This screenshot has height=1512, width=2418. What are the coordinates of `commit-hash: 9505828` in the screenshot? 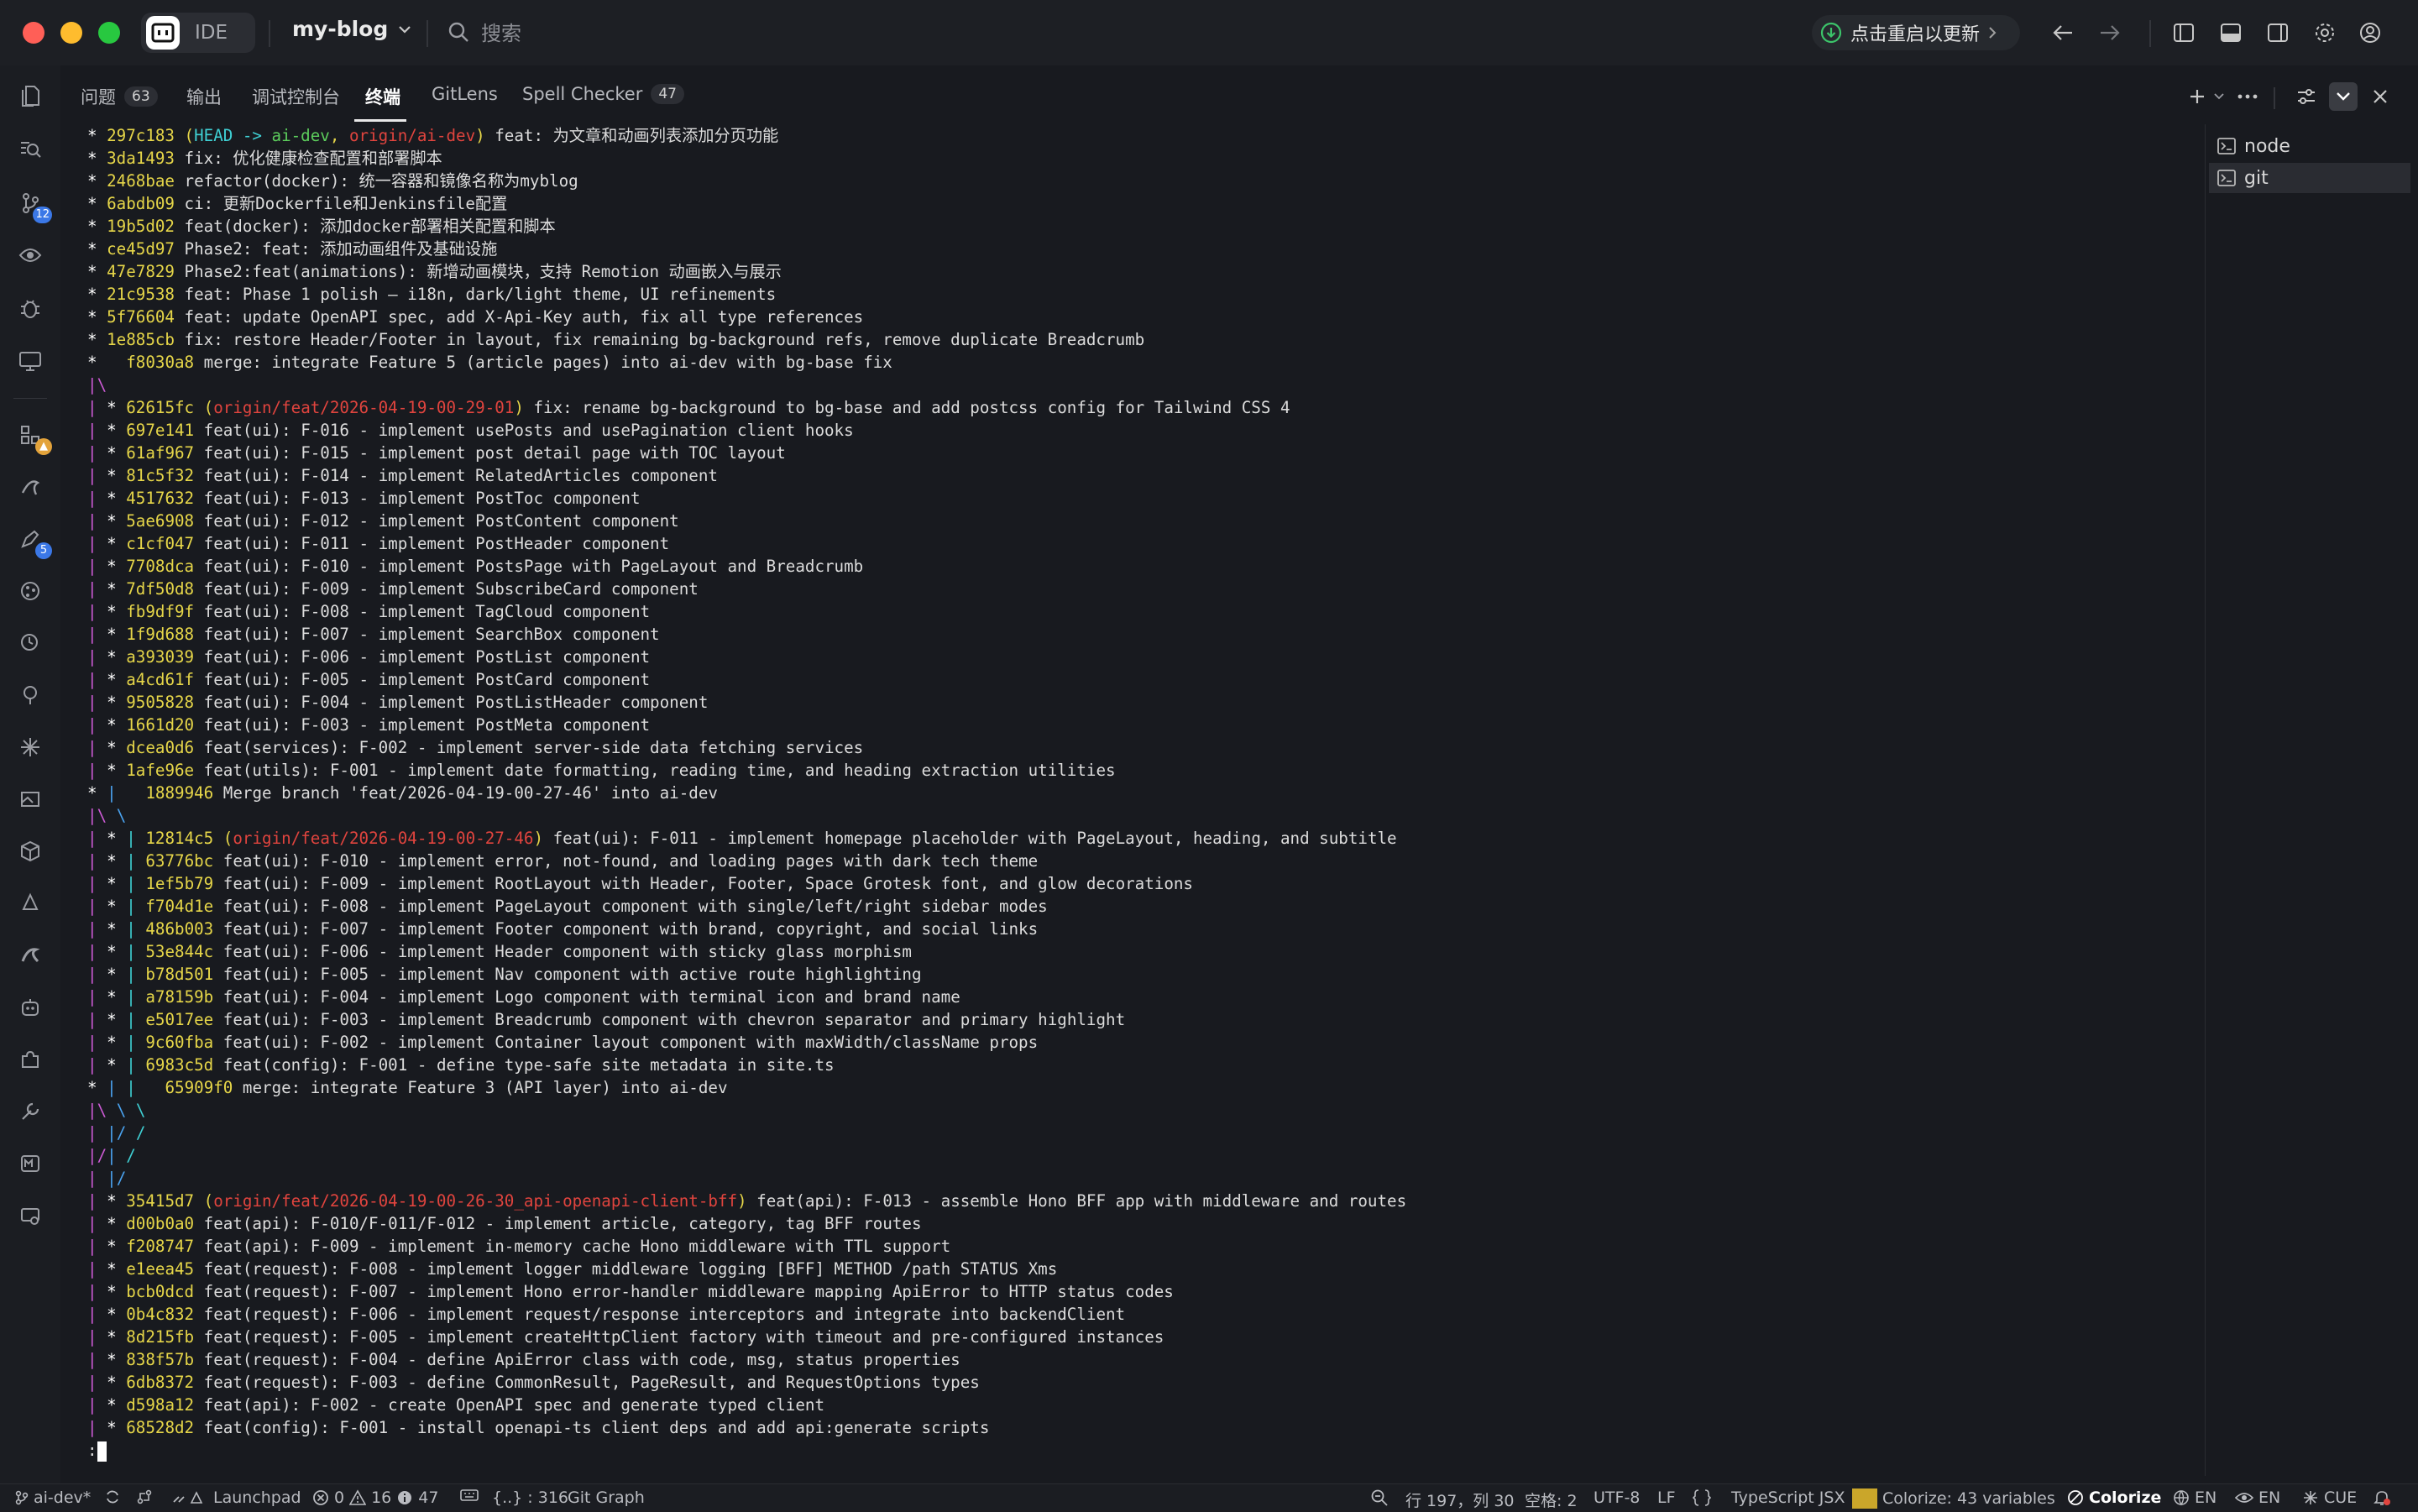 It's located at (160, 702).